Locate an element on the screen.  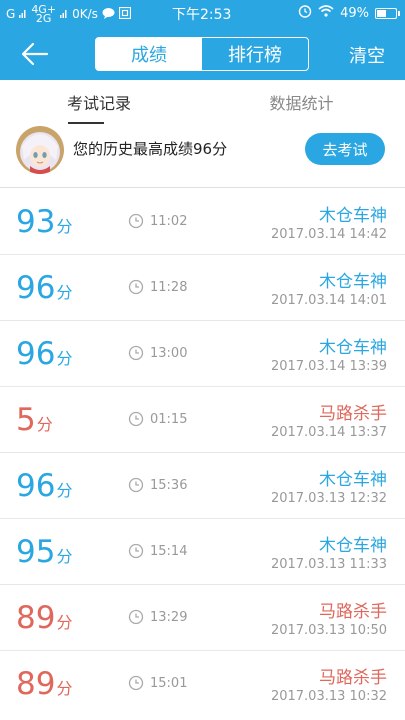
duration-value: 13:00 is located at coordinates (169, 353).